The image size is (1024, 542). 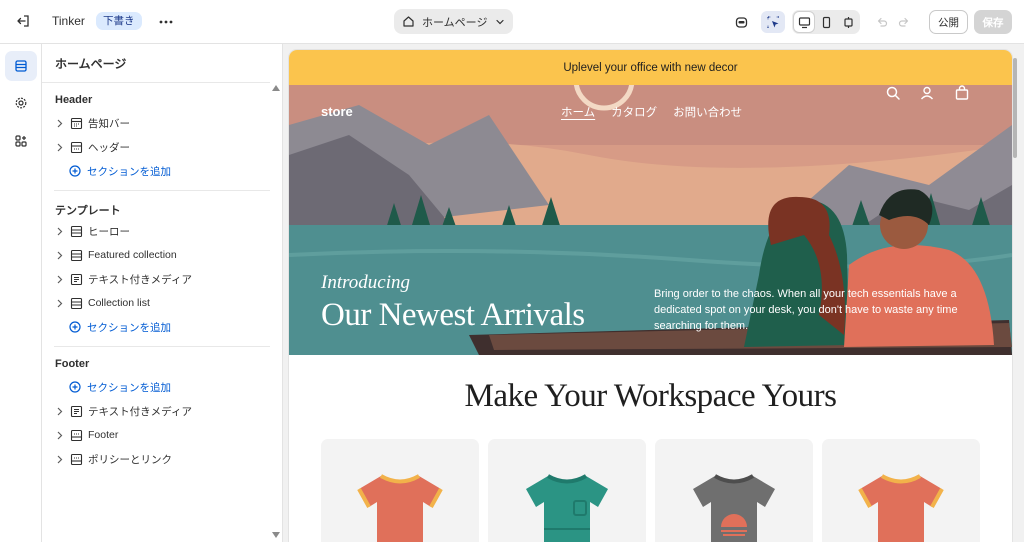 I want to click on mobile-view-button, so click(x=826, y=22).